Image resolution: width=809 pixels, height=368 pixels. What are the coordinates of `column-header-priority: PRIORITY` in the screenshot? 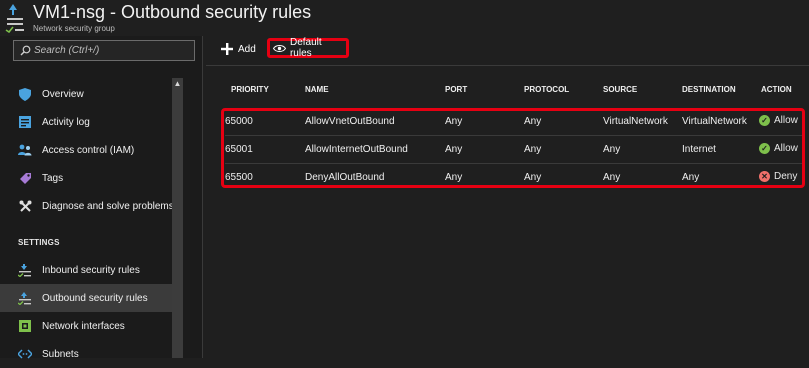 It's located at (250, 89).